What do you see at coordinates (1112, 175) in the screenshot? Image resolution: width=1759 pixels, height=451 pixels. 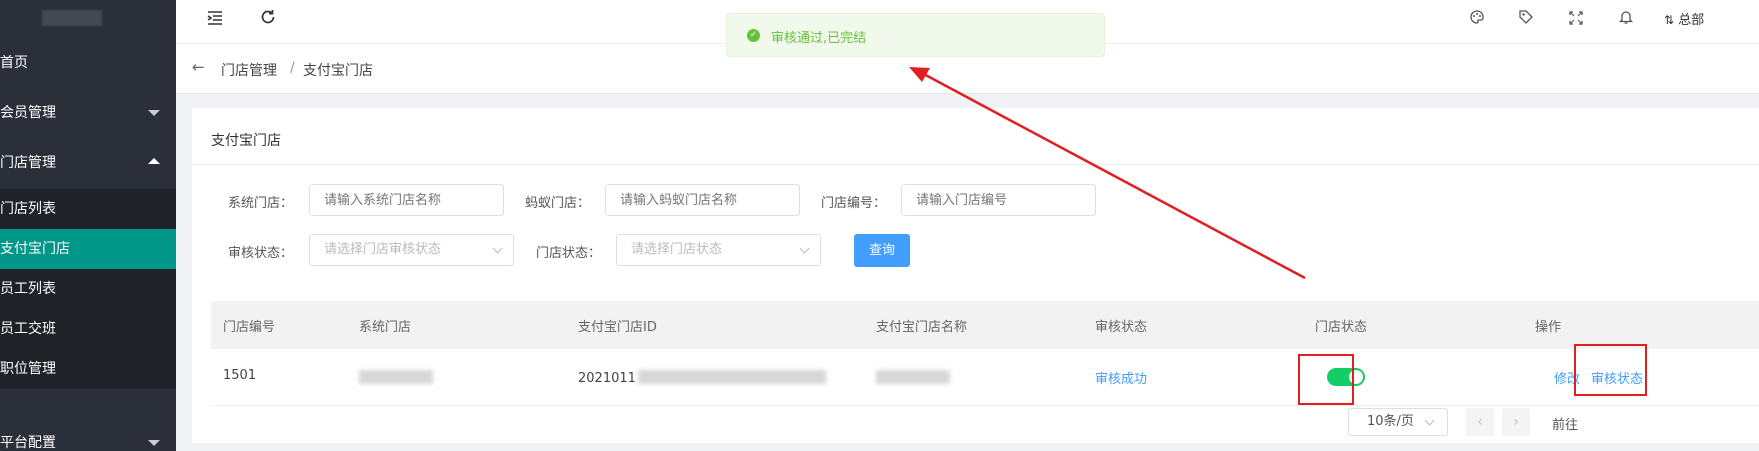 I see `arrow-line` at bounding box center [1112, 175].